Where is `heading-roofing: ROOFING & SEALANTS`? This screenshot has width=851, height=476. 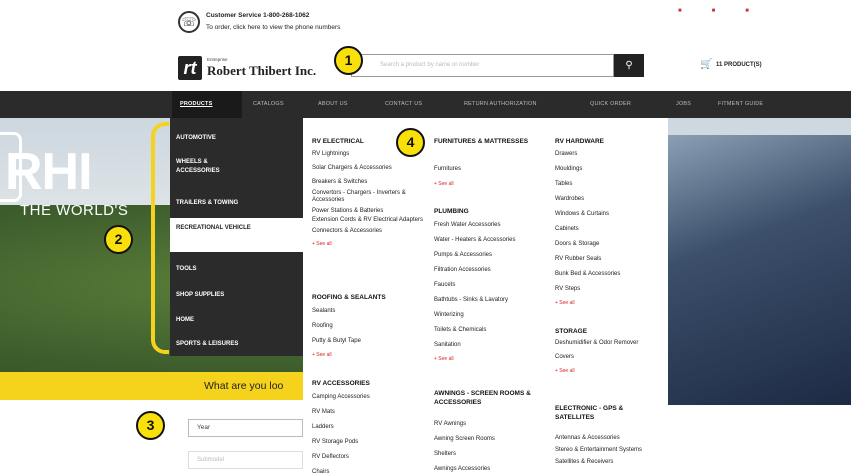 heading-roofing: ROOFING & SEALANTS is located at coordinates (349, 298).